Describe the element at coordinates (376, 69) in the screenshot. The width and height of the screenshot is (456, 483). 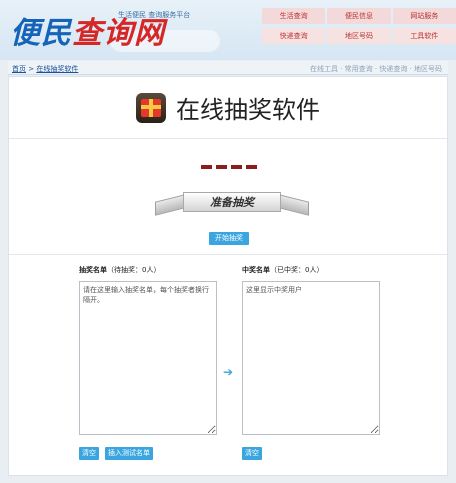
I see `breadcrumb-side-links: 在线工具 · 常用查询 · 快递查询 · 地区号码` at that location.